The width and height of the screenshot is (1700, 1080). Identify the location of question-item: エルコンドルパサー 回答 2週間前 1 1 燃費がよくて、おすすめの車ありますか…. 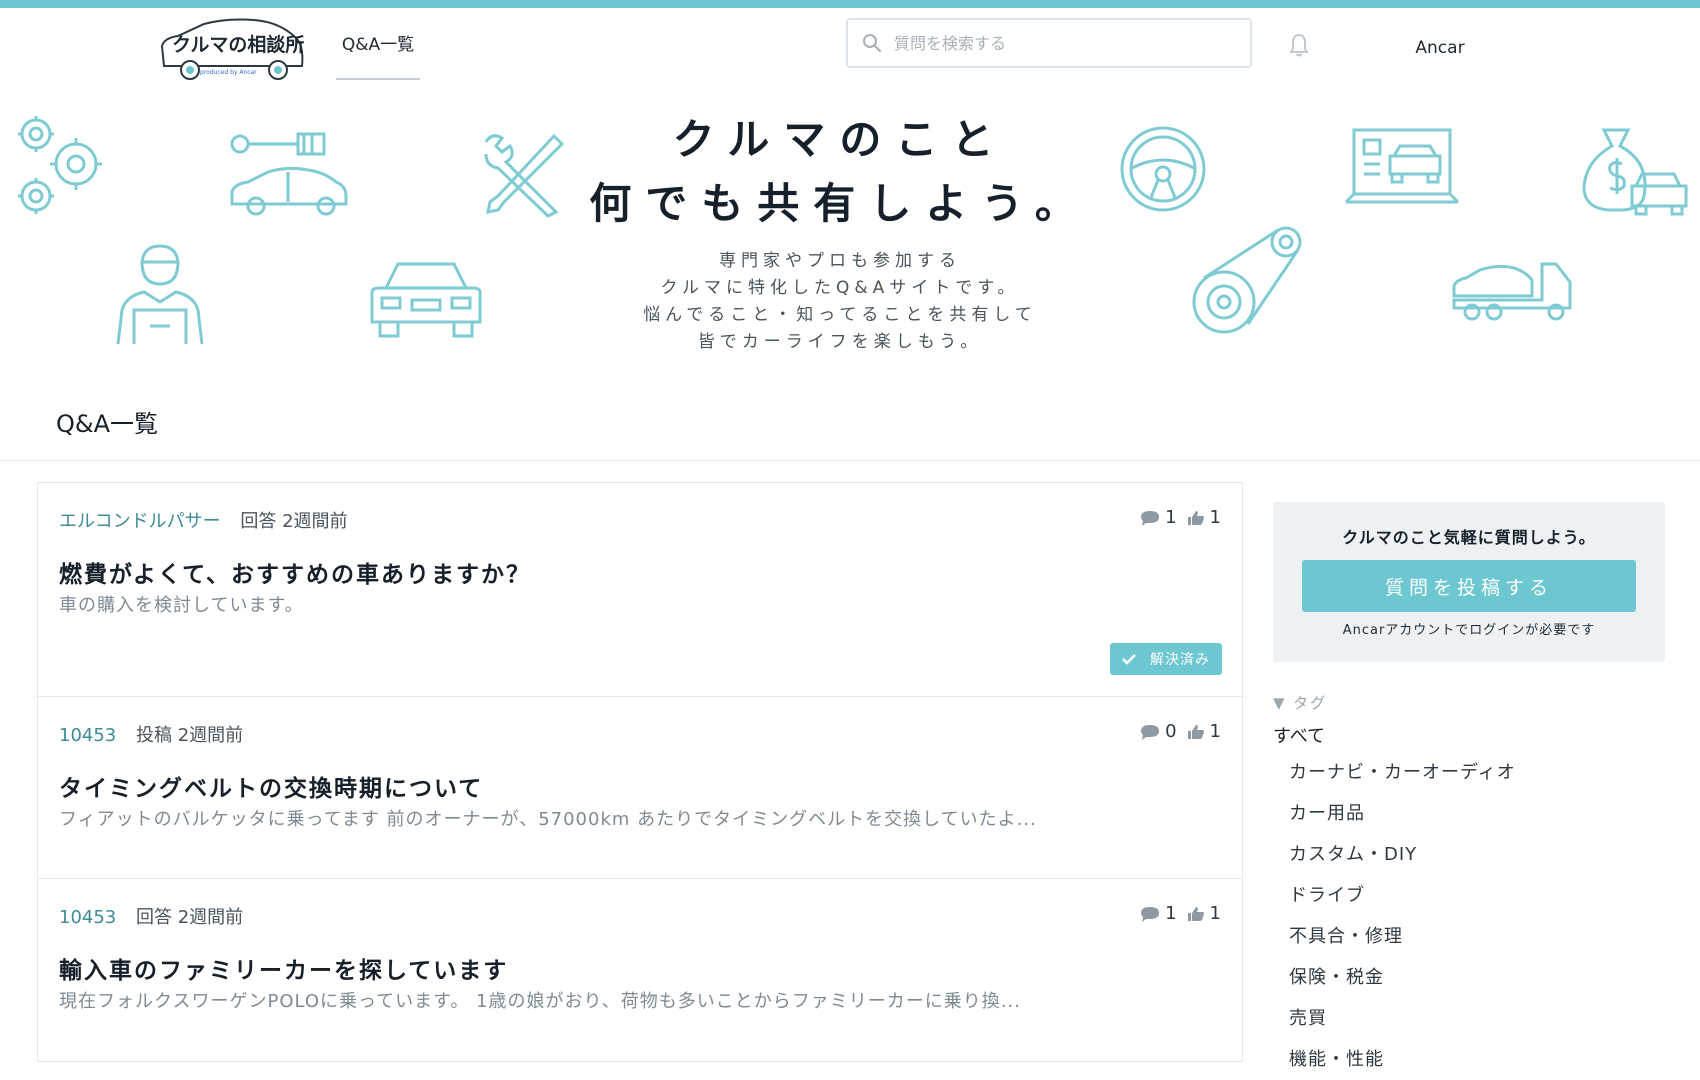
(640, 590).